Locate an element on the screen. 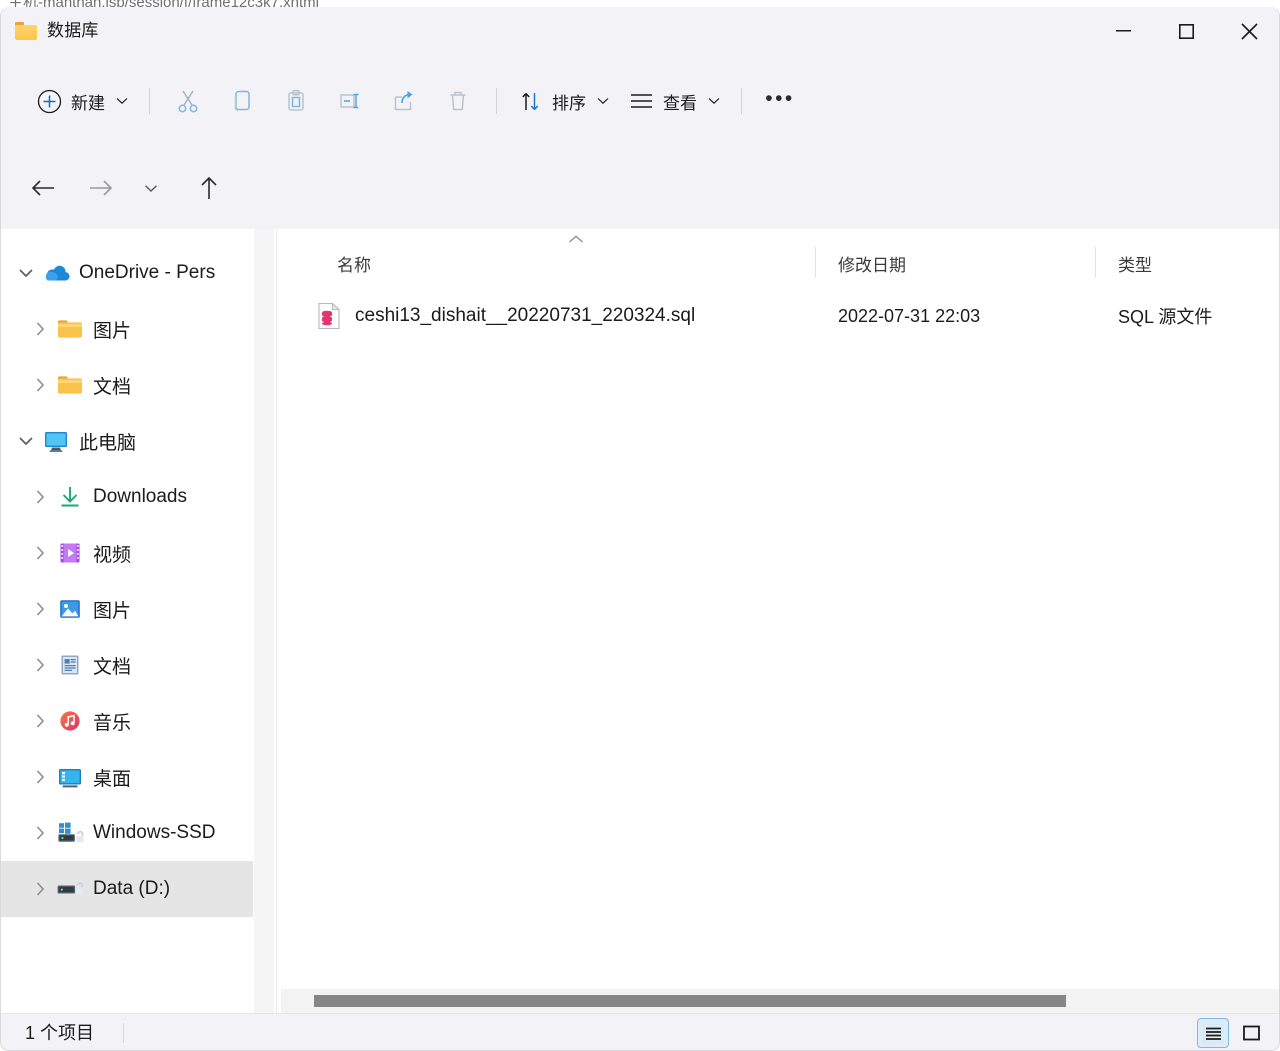 Image resolution: width=1280 pixels, height=1051 pixels. sidebar-item--: 图纸加边 is located at coordinates (127, 237).